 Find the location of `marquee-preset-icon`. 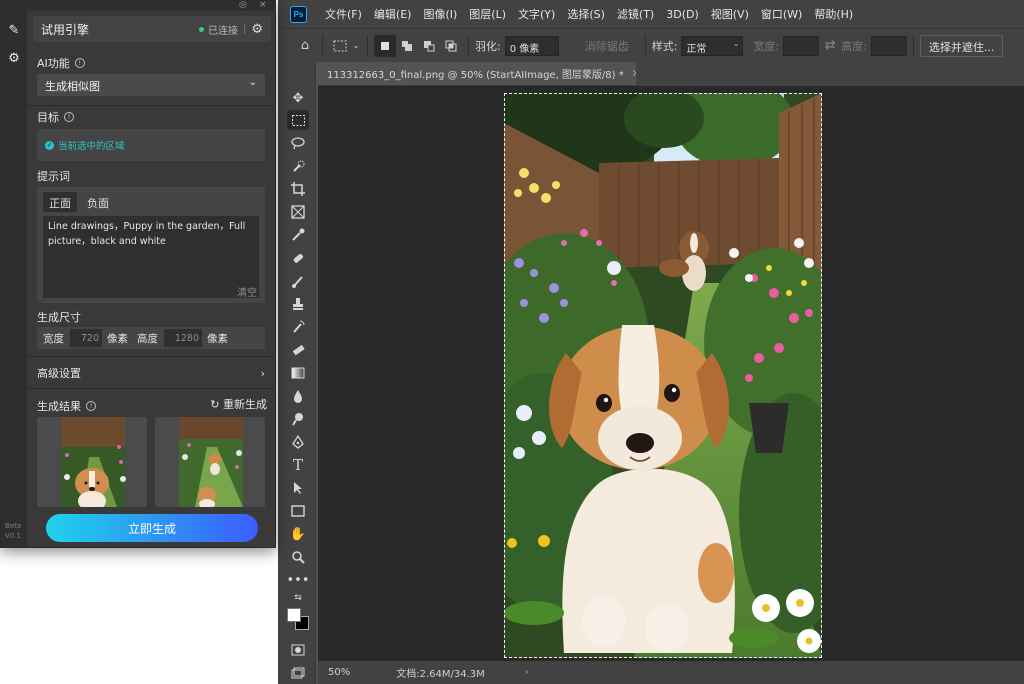

marquee-preset-icon is located at coordinates (340, 46).